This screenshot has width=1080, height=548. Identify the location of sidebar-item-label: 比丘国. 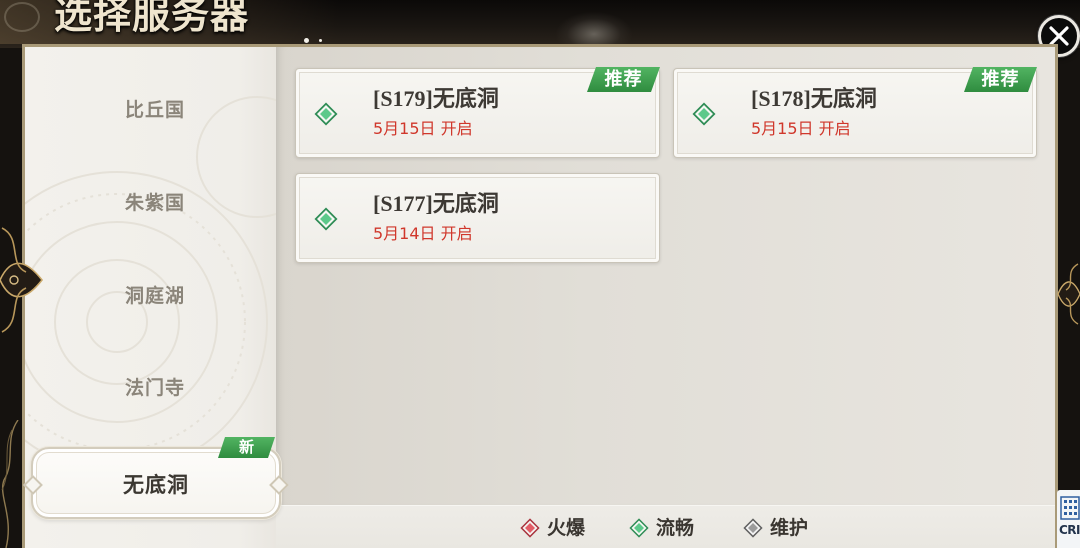
(154, 110).